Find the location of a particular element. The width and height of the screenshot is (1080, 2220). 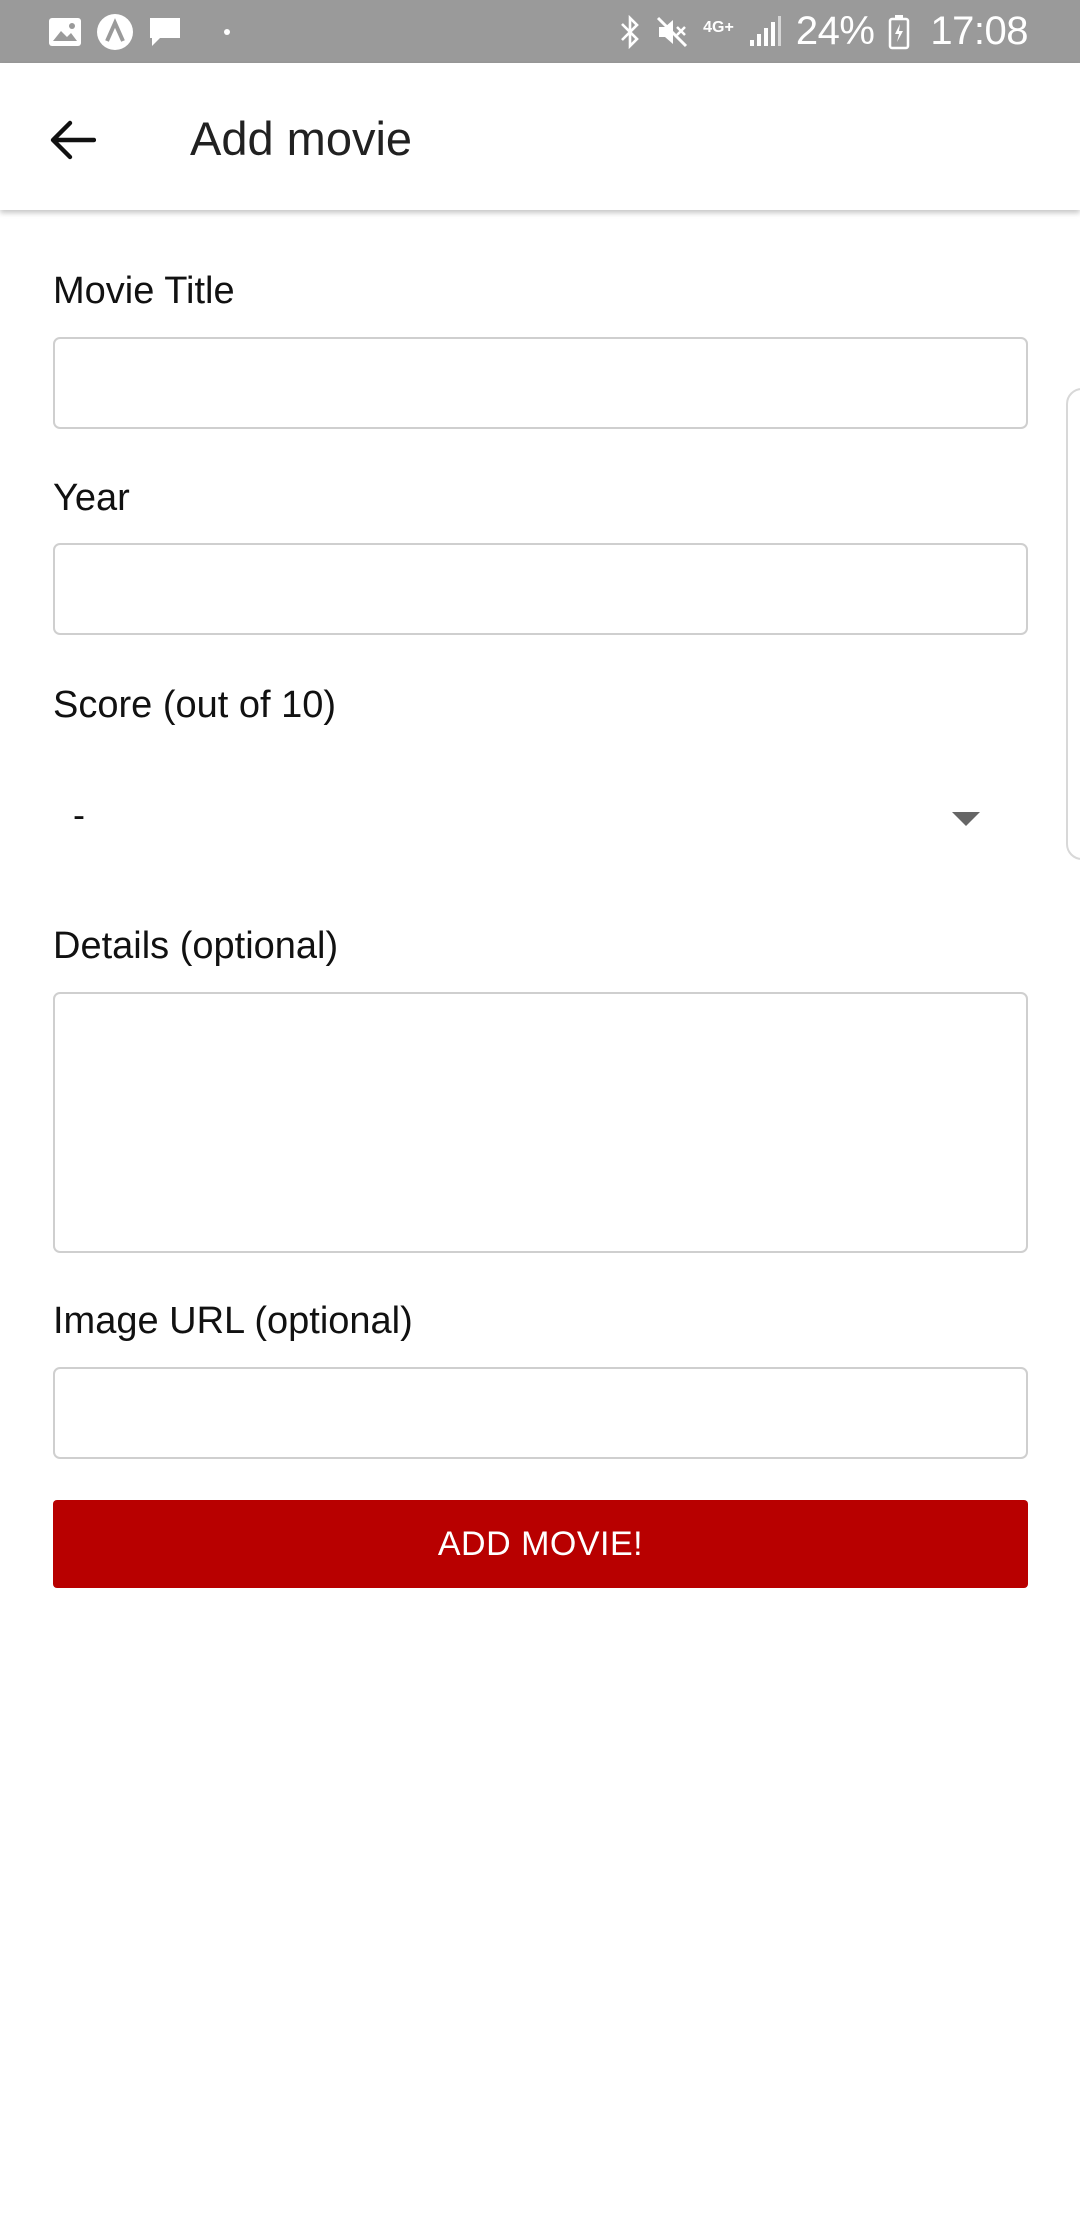

signal-icon is located at coordinates (765, 31).